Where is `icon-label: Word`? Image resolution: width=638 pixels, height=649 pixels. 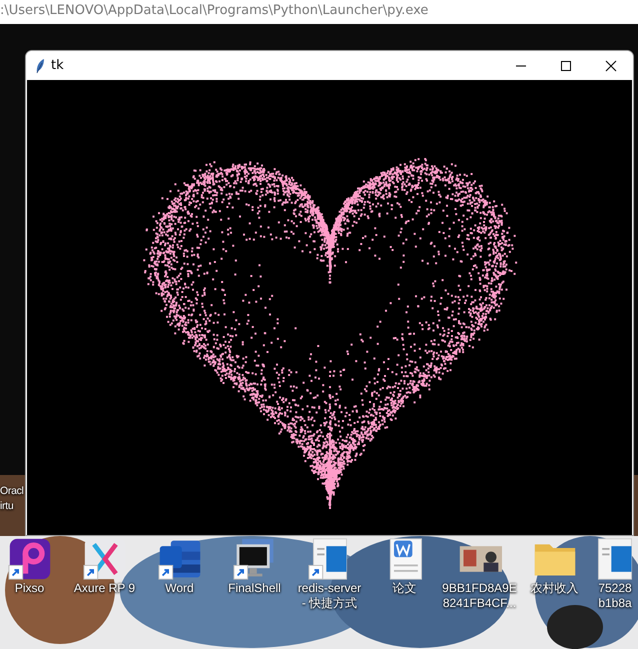 icon-label: Word is located at coordinates (179, 588).